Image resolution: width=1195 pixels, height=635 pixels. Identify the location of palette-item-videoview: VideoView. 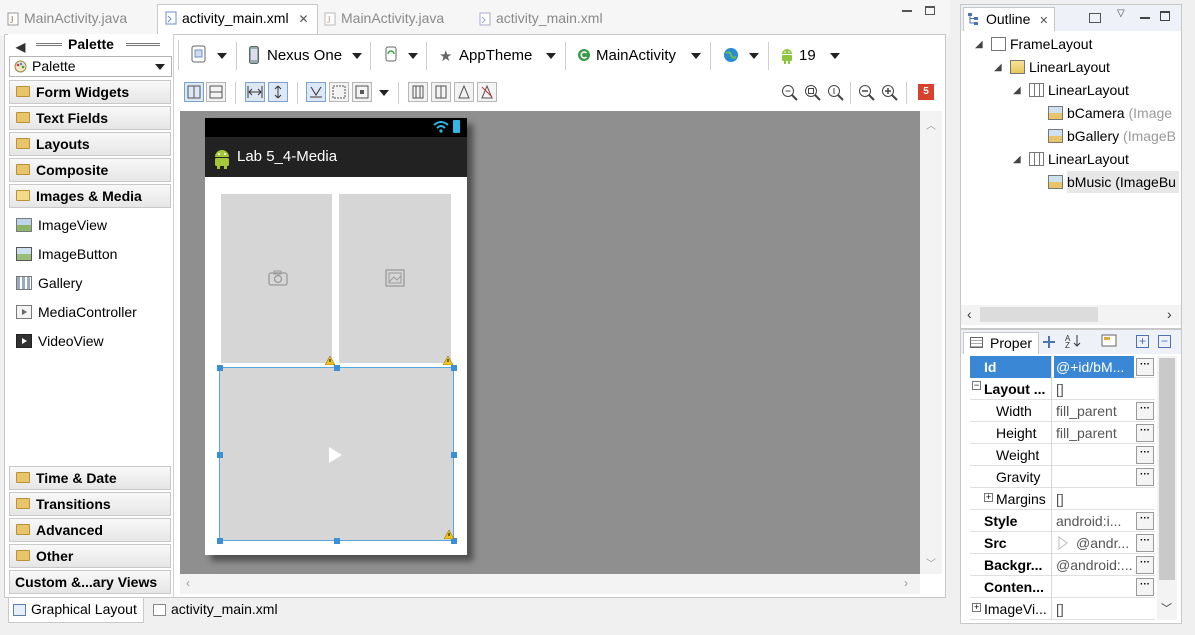
(60, 341).